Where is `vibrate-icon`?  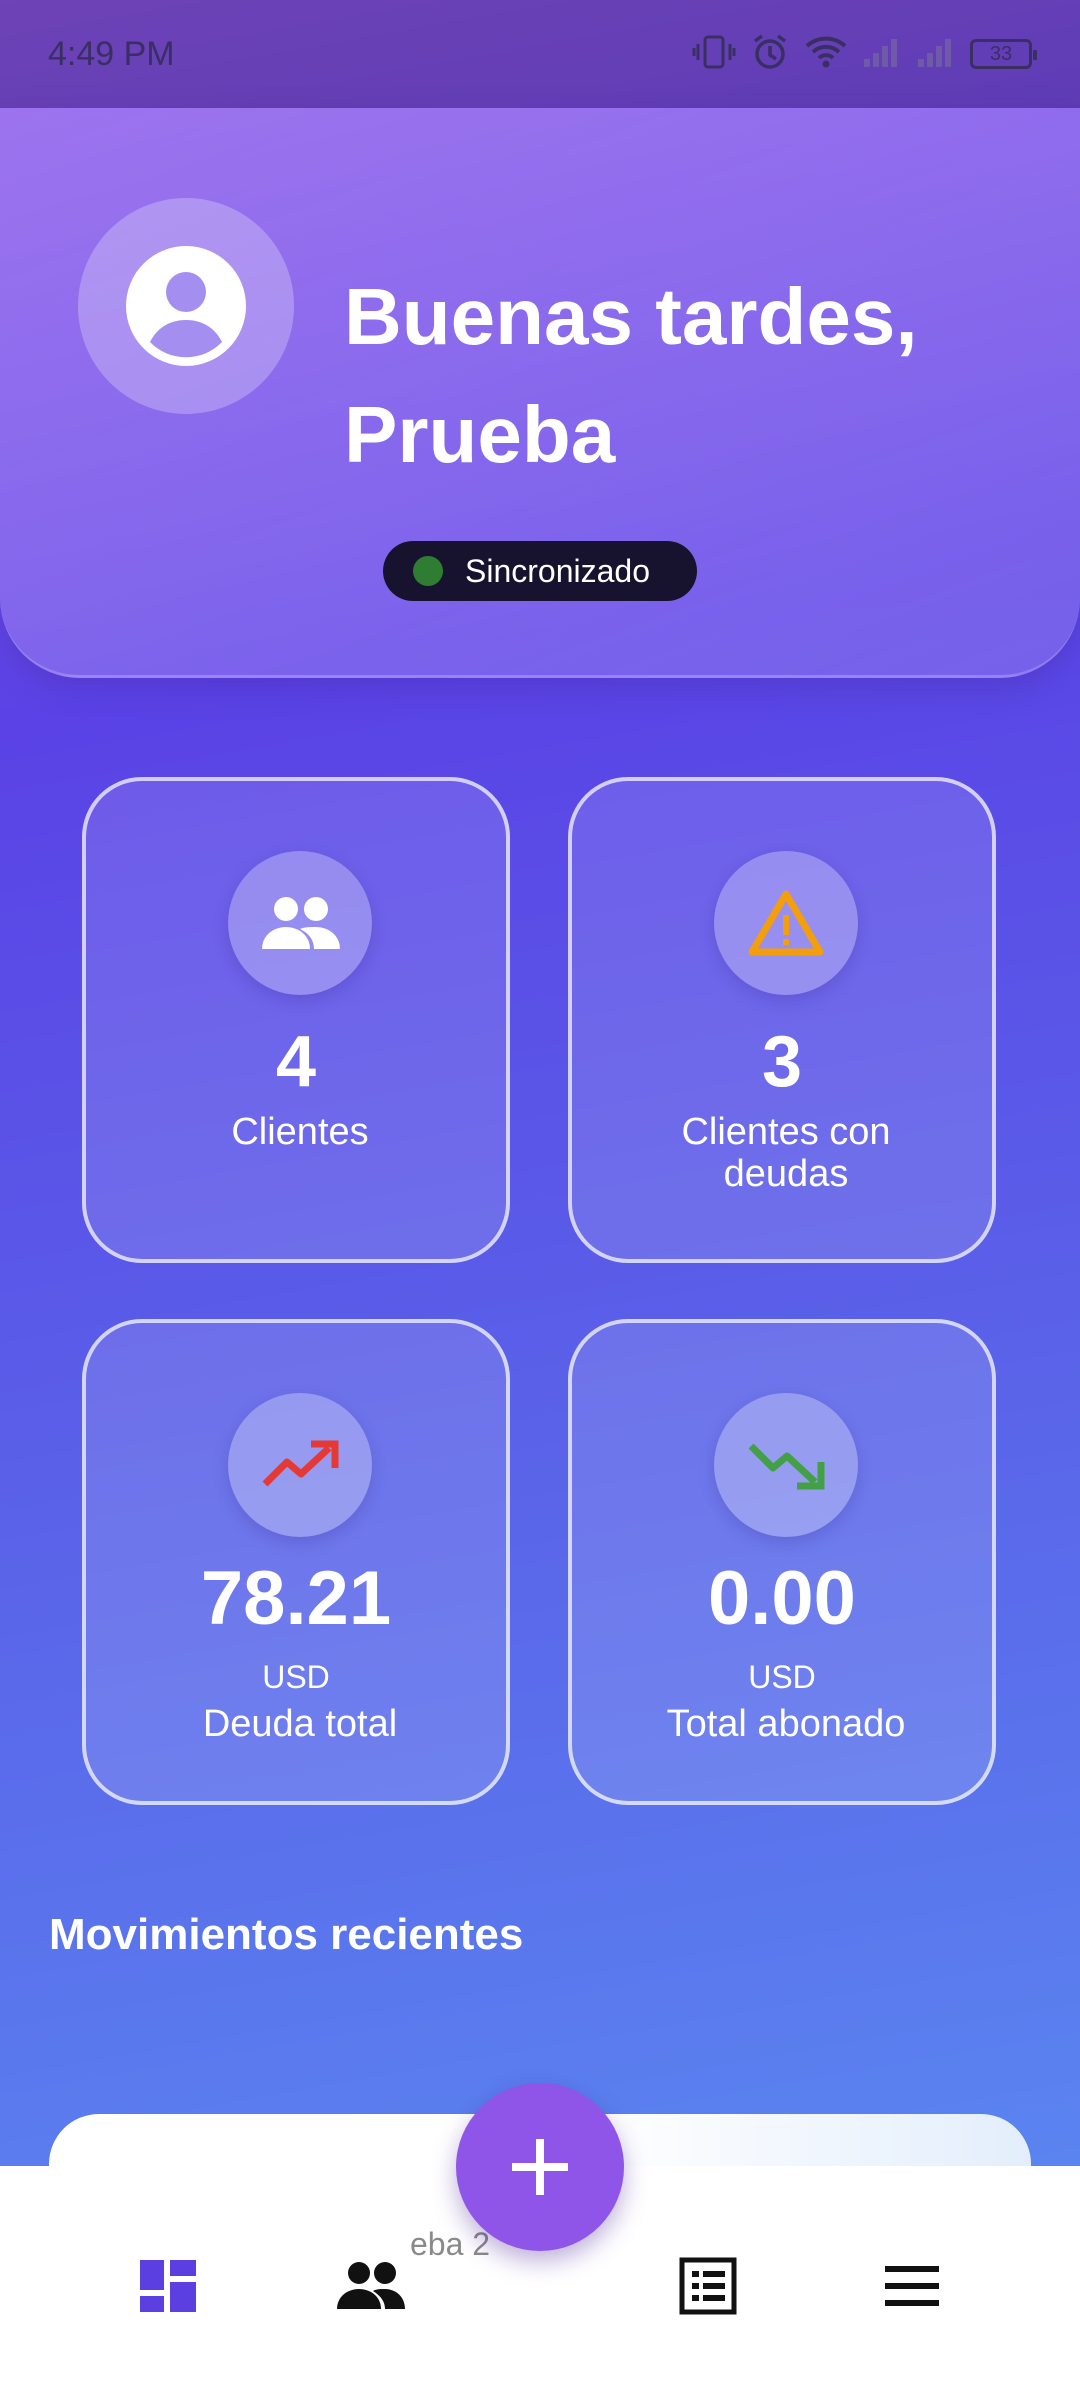
vibrate-icon is located at coordinates (714, 54).